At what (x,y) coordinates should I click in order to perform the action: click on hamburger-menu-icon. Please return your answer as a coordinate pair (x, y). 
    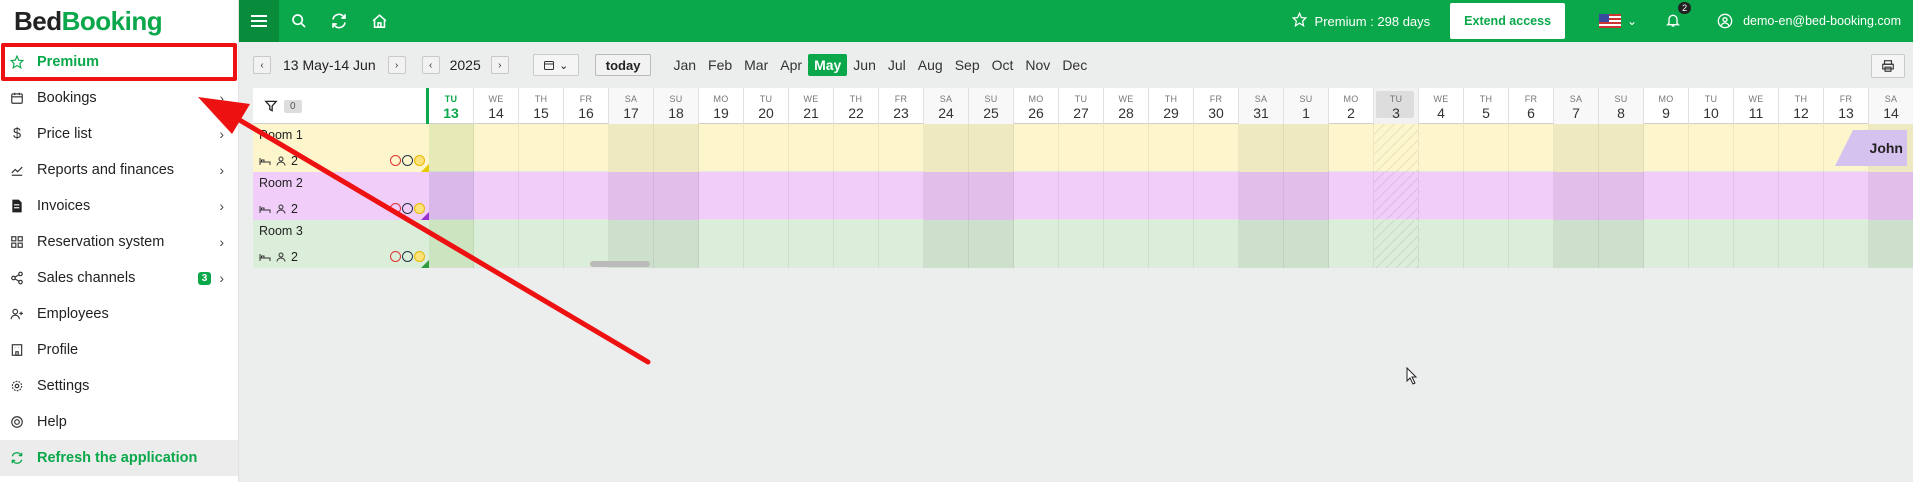
    Looking at the image, I should click on (259, 21).